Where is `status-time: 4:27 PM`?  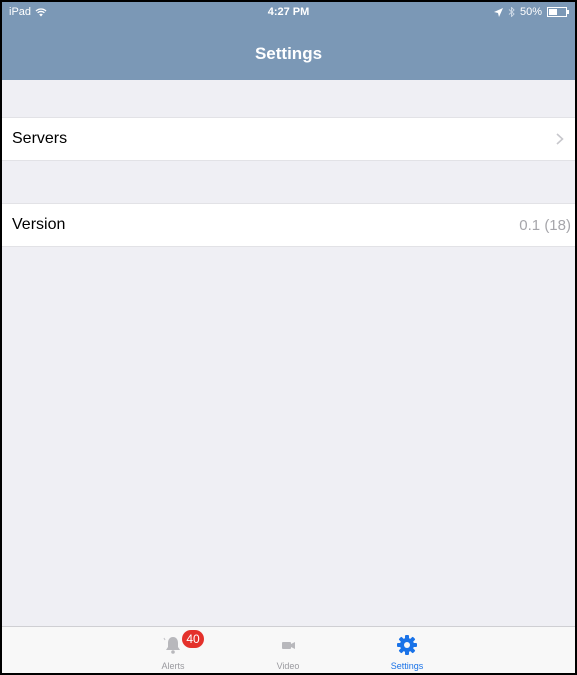 status-time: 4:27 PM is located at coordinates (288, 12).